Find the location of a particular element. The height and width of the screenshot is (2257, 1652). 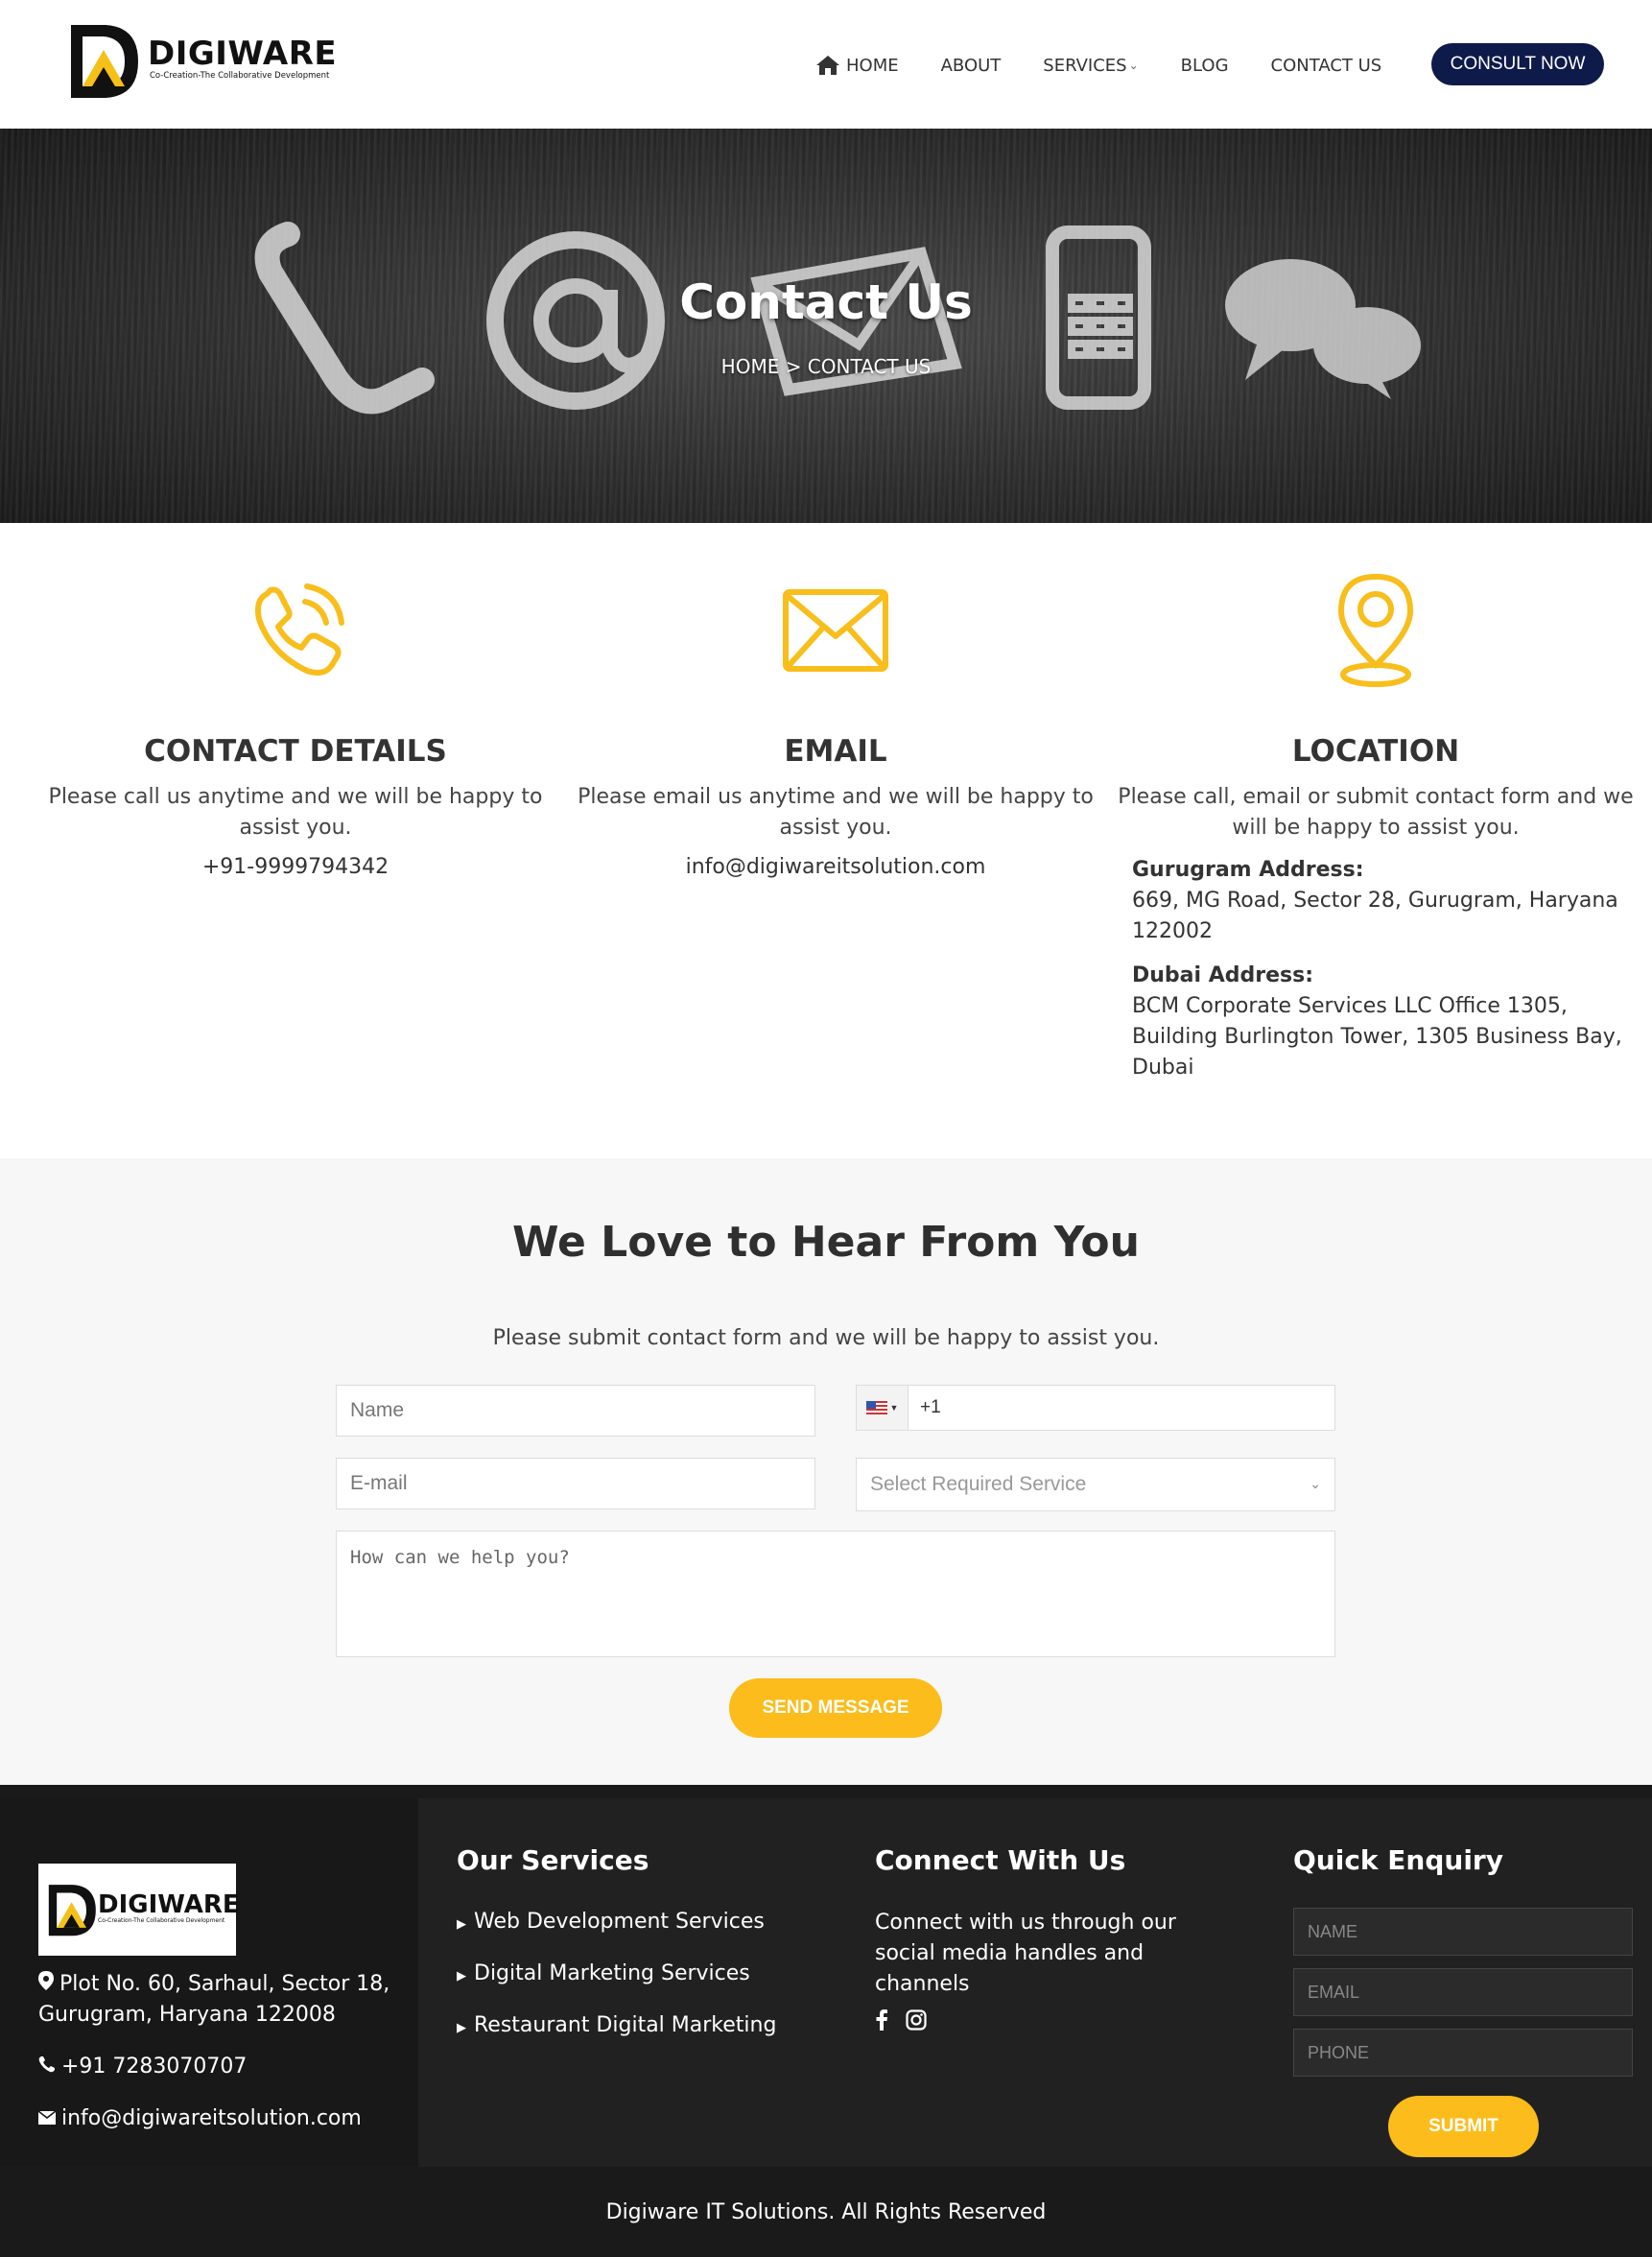

footer-service-label: Web Development Services is located at coordinates (620, 1922).